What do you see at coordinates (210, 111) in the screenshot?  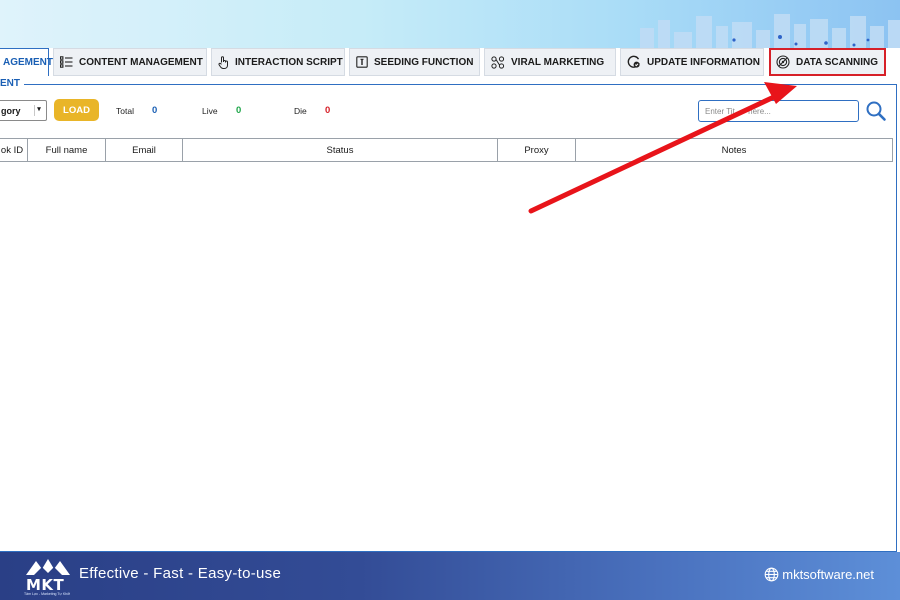 I see `live-label: Live` at bounding box center [210, 111].